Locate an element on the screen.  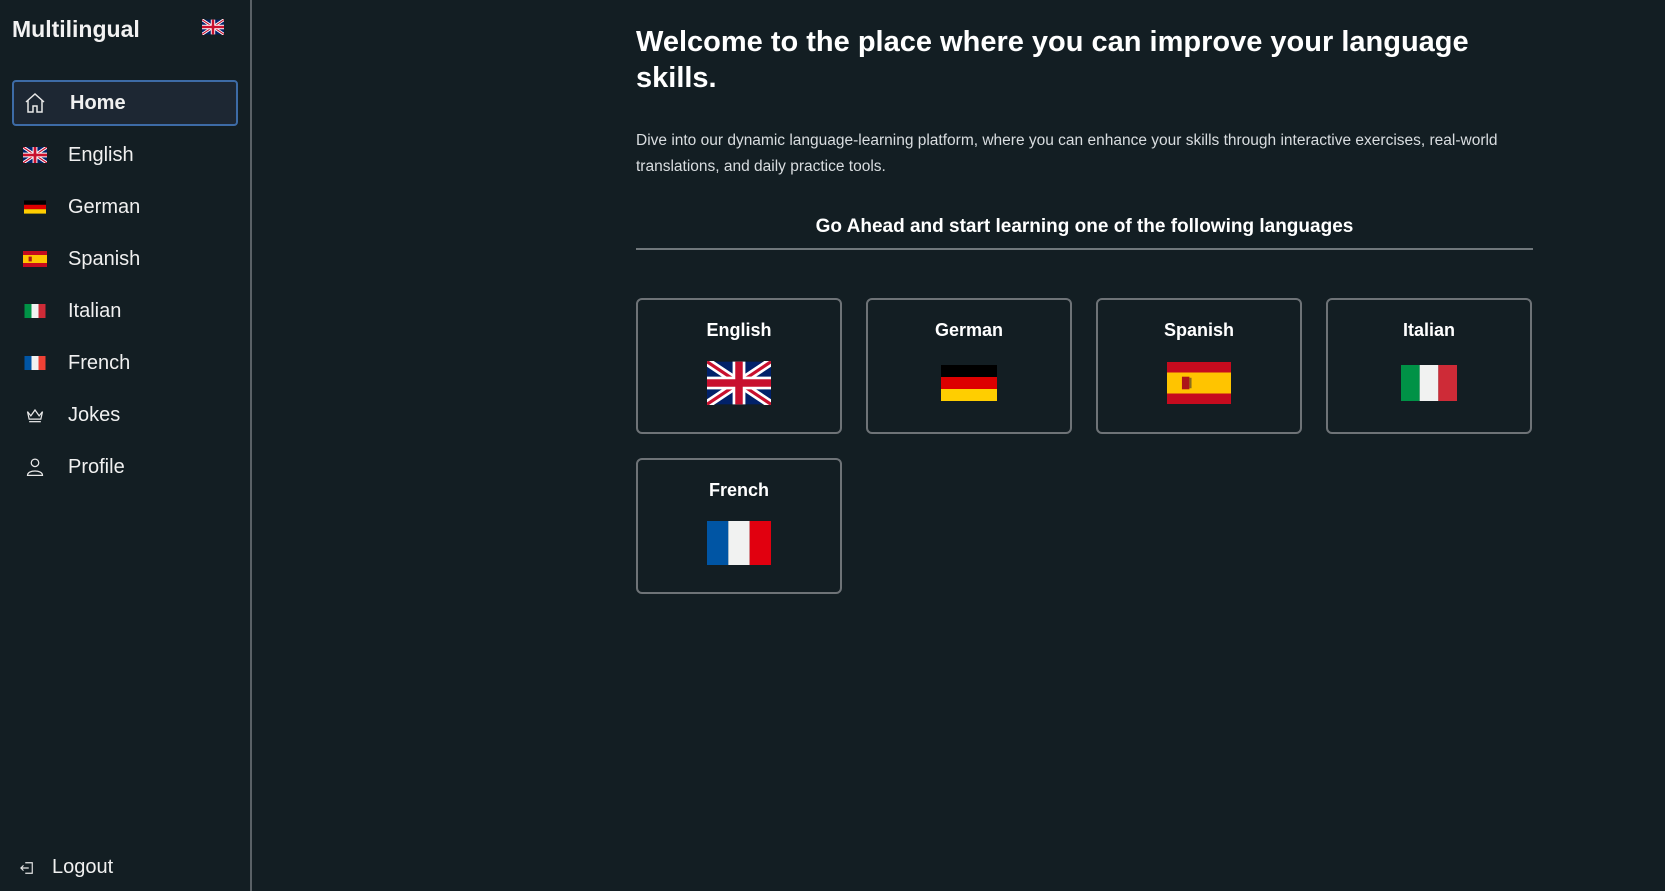
sidebar-item-label: Spanish is located at coordinates (104, 258).